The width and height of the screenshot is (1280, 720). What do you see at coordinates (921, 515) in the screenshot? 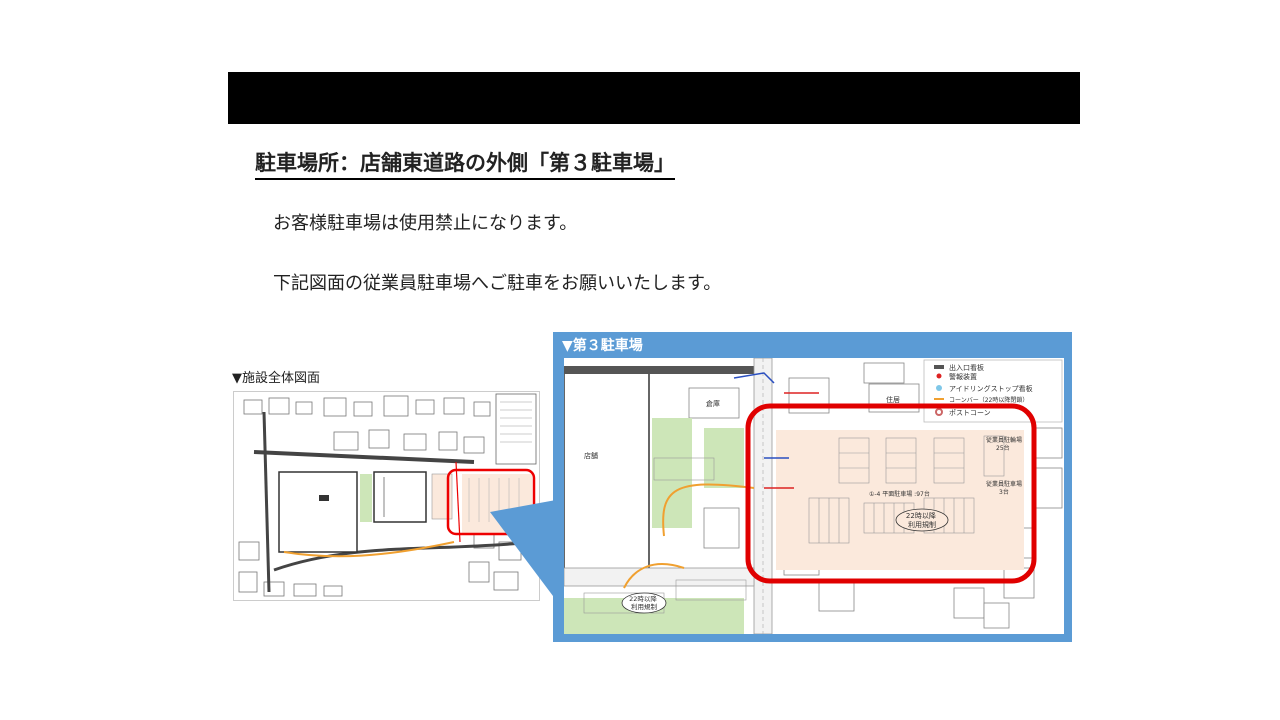
I see `restricted-main-line1: 22時以降` at bounding box center [921, 515].